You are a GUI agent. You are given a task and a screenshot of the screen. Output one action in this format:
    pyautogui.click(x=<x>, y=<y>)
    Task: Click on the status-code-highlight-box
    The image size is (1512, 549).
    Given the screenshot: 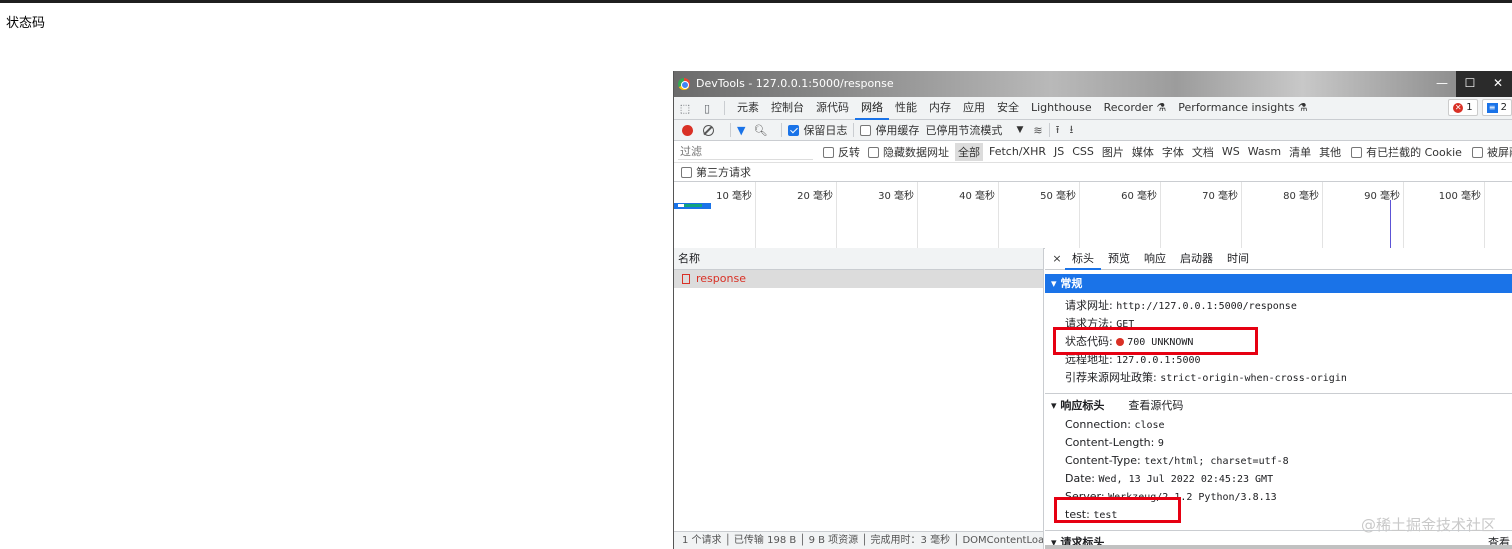 What is the action you would take?
    pyautogui.click(x=1155, y=341)
    